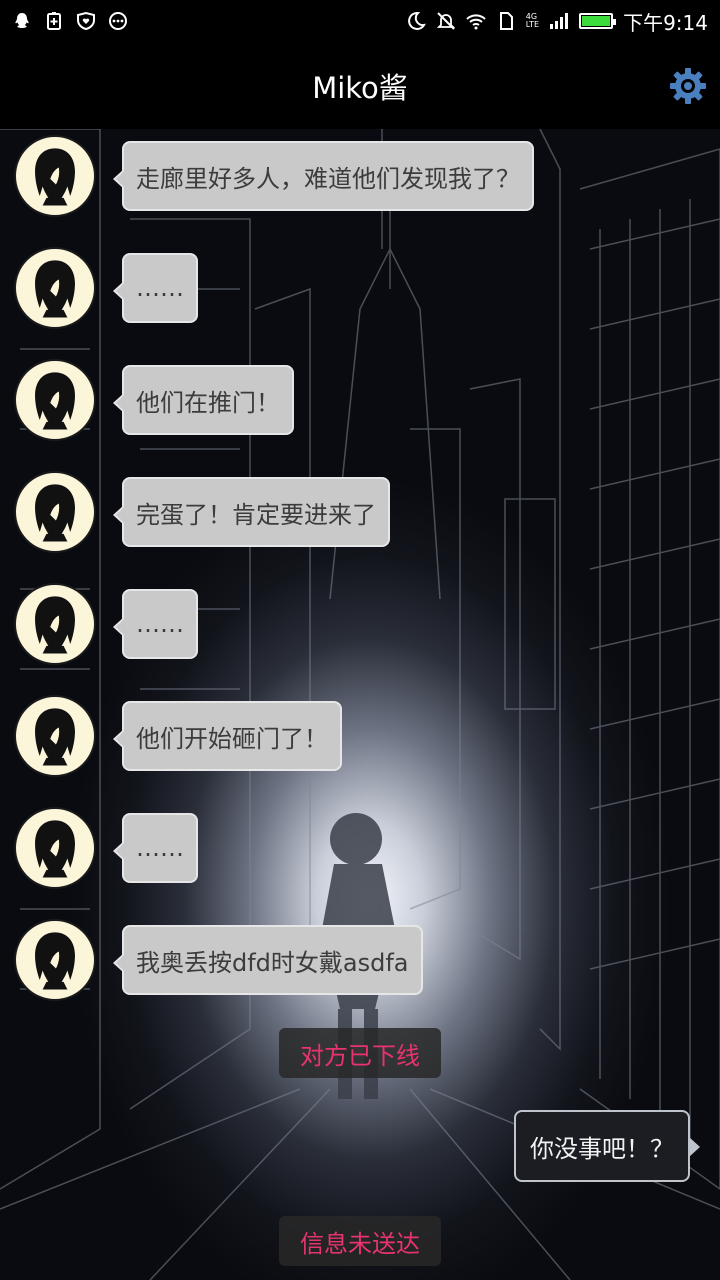  Describe the element at coordinates (360, 1241) in the screenshot. I see `undelivered-notice: 信息未送达` at that location.